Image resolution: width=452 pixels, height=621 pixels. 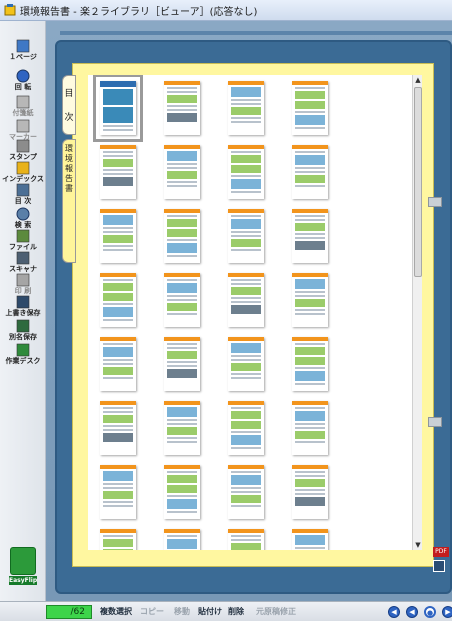 What do you see at coordinates (23, 567) in the screenshot?
I see `easyflip-logo: EasyFlip` at bounding box center [23, 567].